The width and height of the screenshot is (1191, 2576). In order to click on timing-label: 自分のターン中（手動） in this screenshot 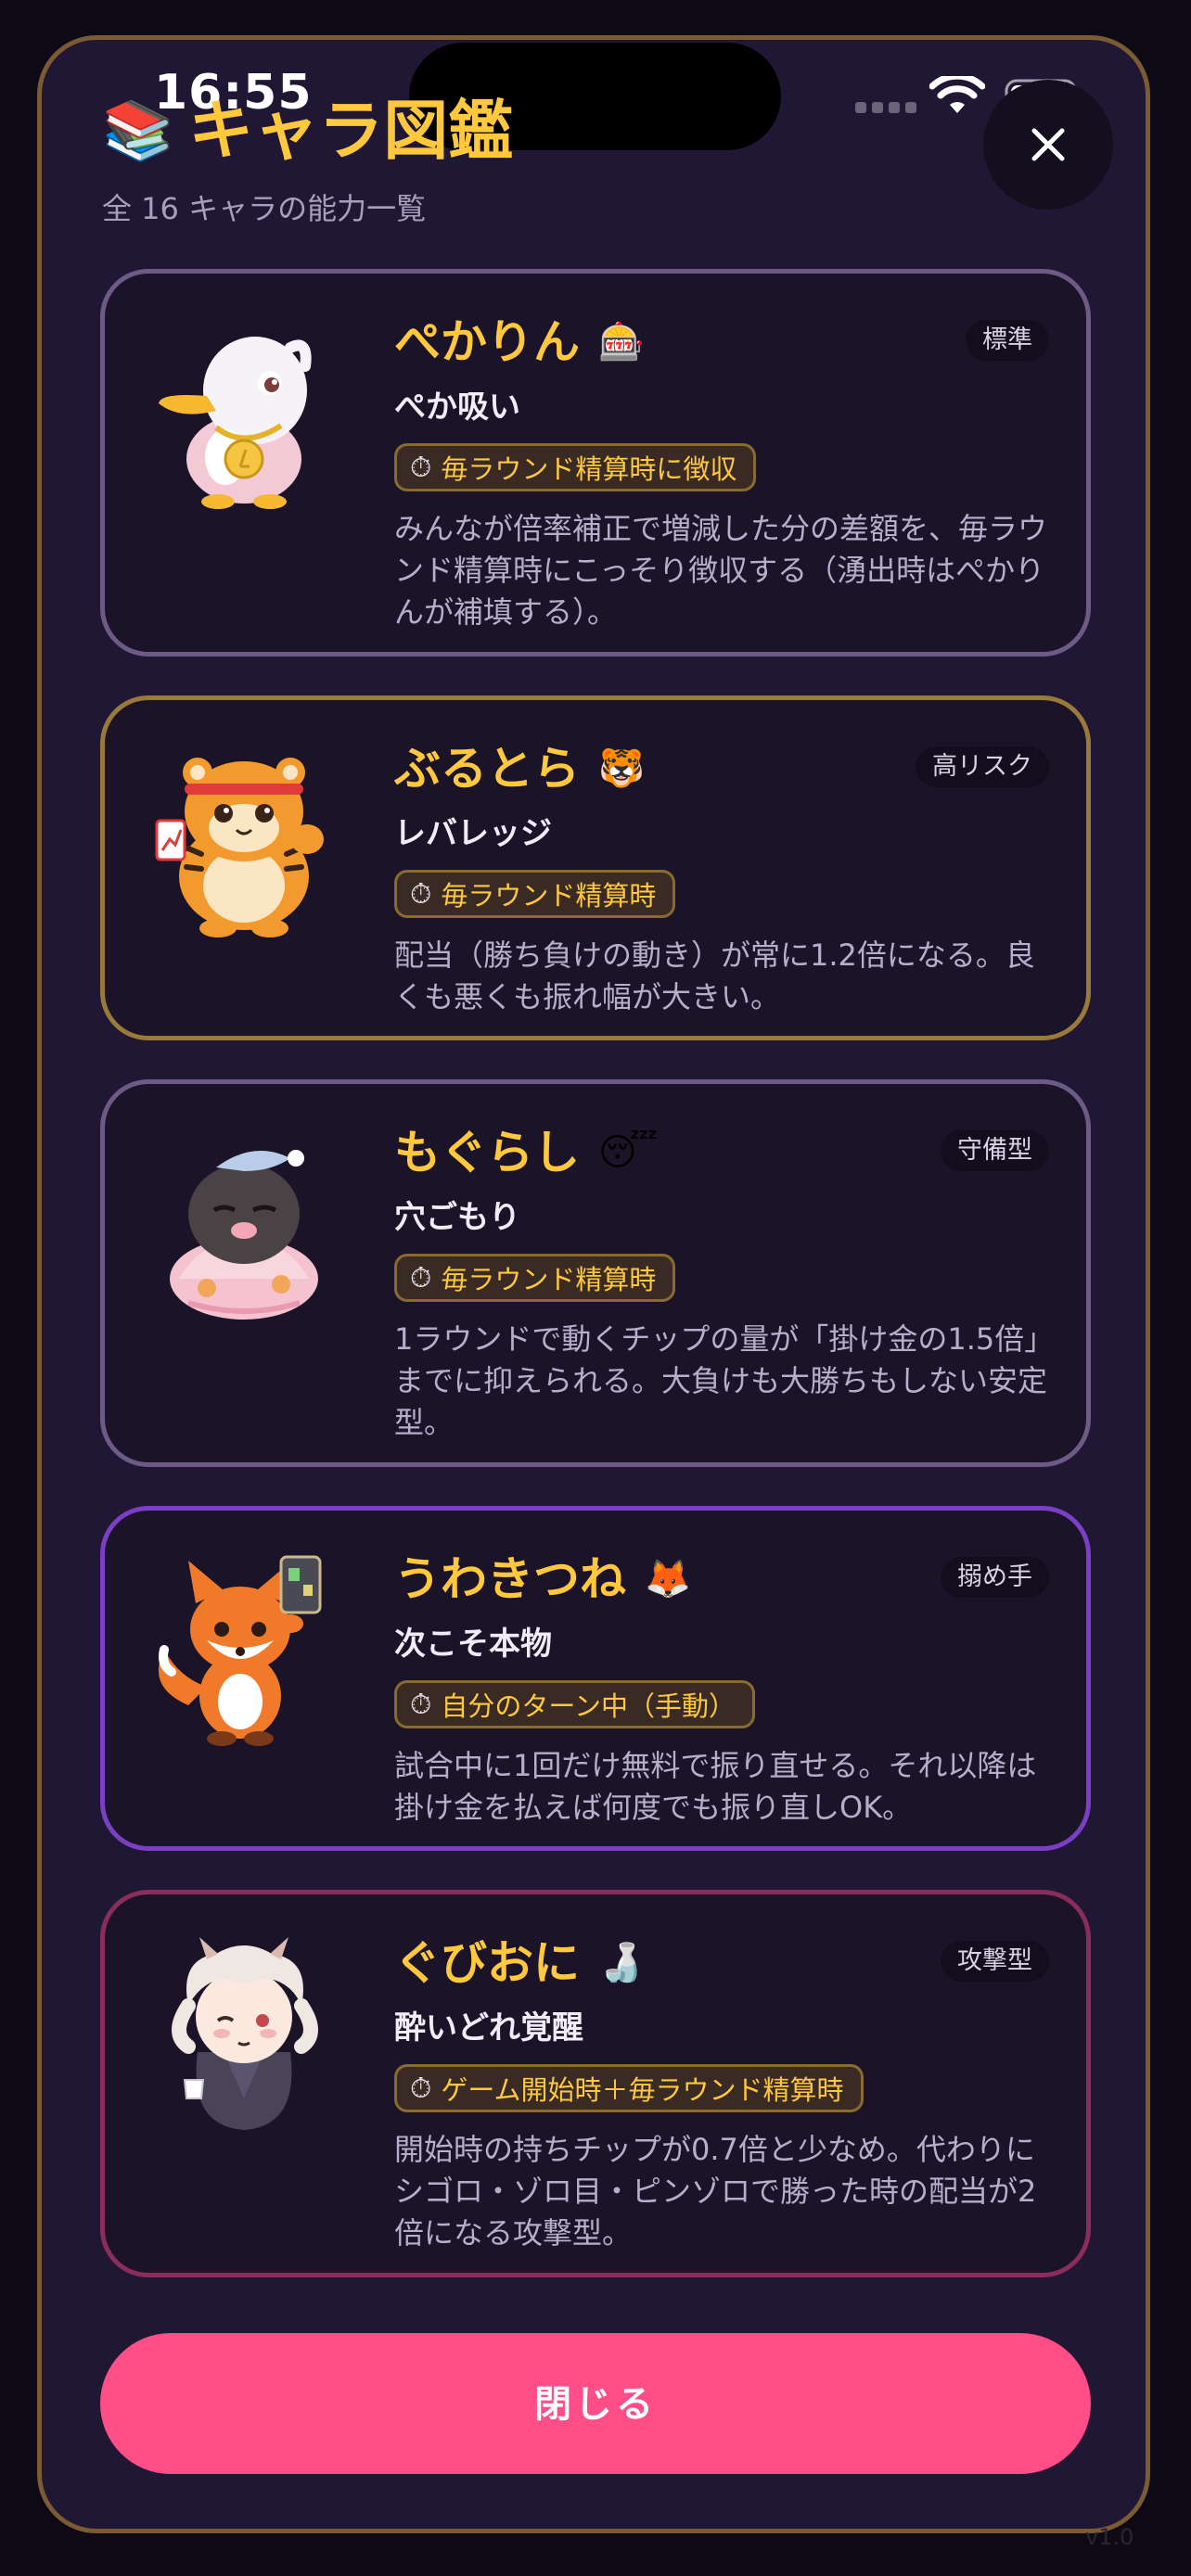, I will do `click(588, 1706)`.